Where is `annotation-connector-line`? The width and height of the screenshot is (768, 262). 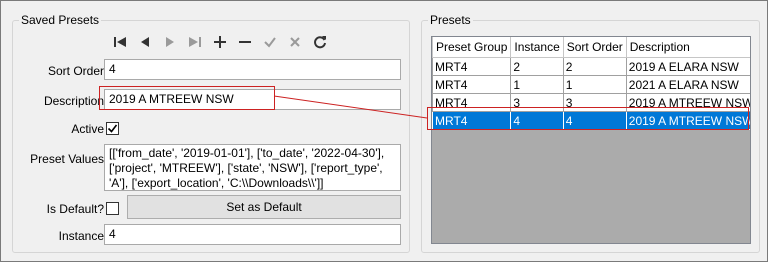
annotation-connector-line is located at coordinates (350, 107).